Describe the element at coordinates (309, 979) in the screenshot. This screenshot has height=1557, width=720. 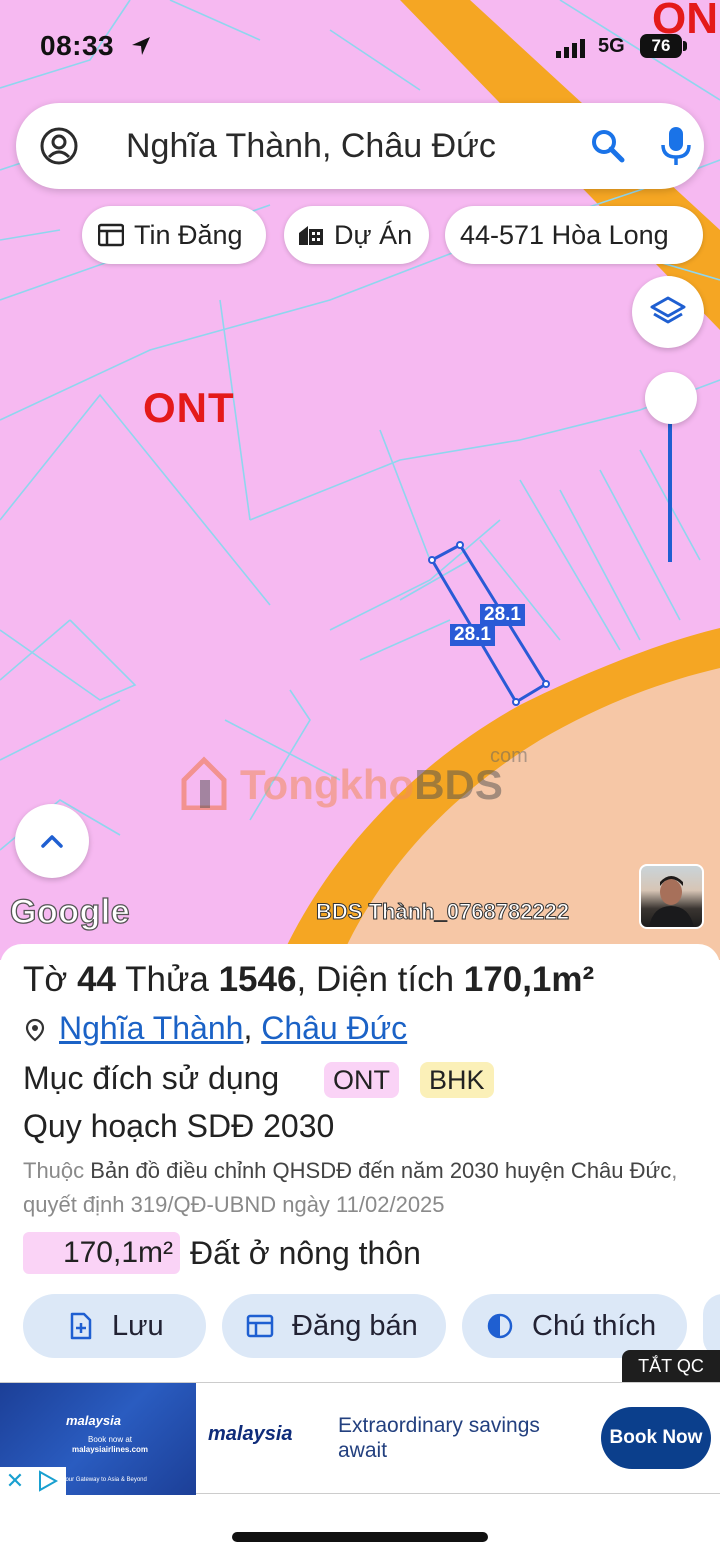
I see `parcel-title: Tờ 44 Thửa 1546, Diện tích 170,1m²` at that location.